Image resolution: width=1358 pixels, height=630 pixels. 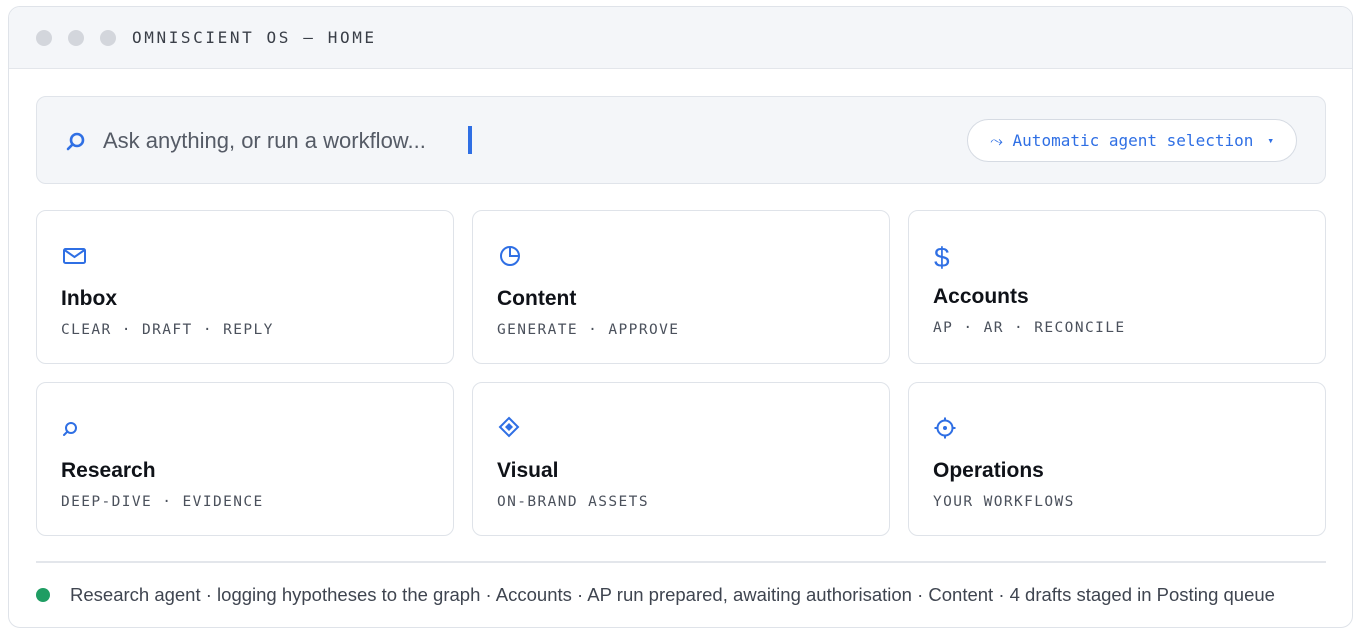 I want to click on card-inbox: Inbox CLEAR · DRAFT · REPLY, so click(x=245, y=287).